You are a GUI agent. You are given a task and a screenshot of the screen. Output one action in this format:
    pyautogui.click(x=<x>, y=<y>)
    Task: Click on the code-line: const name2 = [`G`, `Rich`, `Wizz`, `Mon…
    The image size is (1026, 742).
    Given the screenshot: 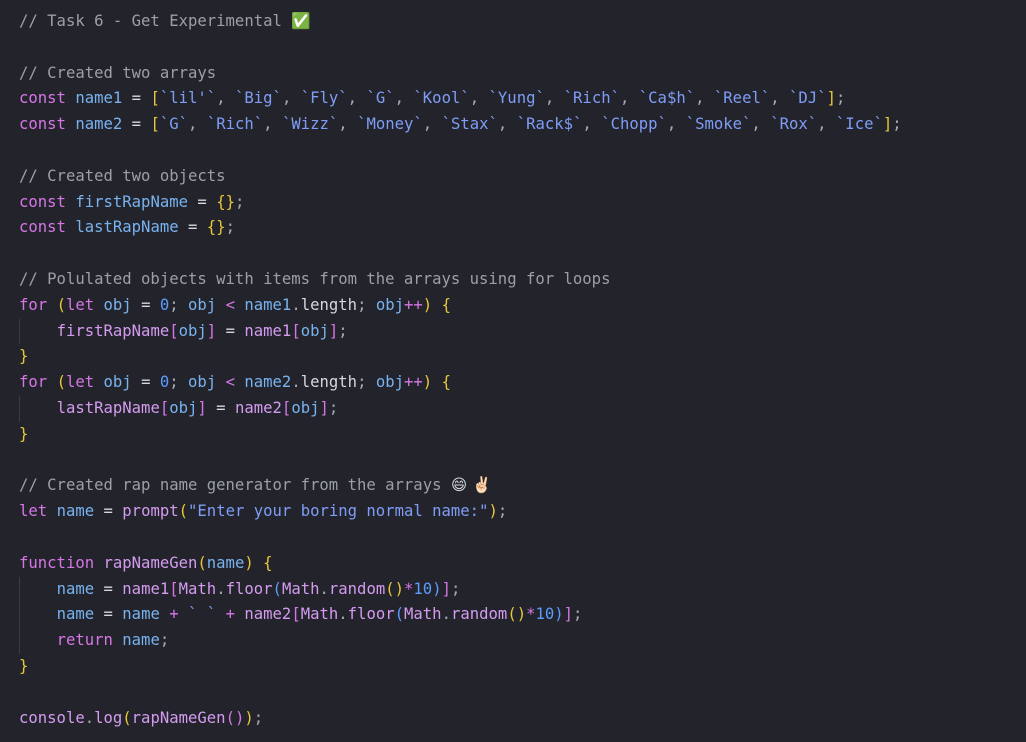 What is the action you would take?
    pyautogui.click(x=519, y=125)
    